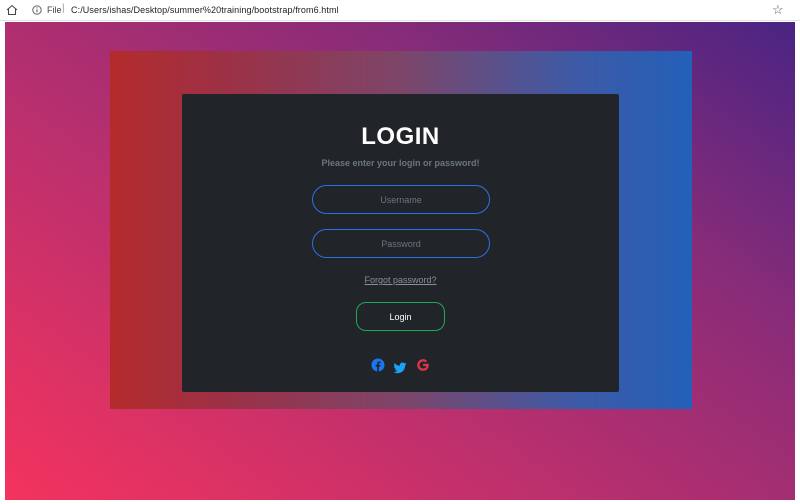 This screenshot has width=800, height=504. What do you see at coordinates (423, 365) in the screenshot?
I see `google-icon` at bounding box center [423, 365].